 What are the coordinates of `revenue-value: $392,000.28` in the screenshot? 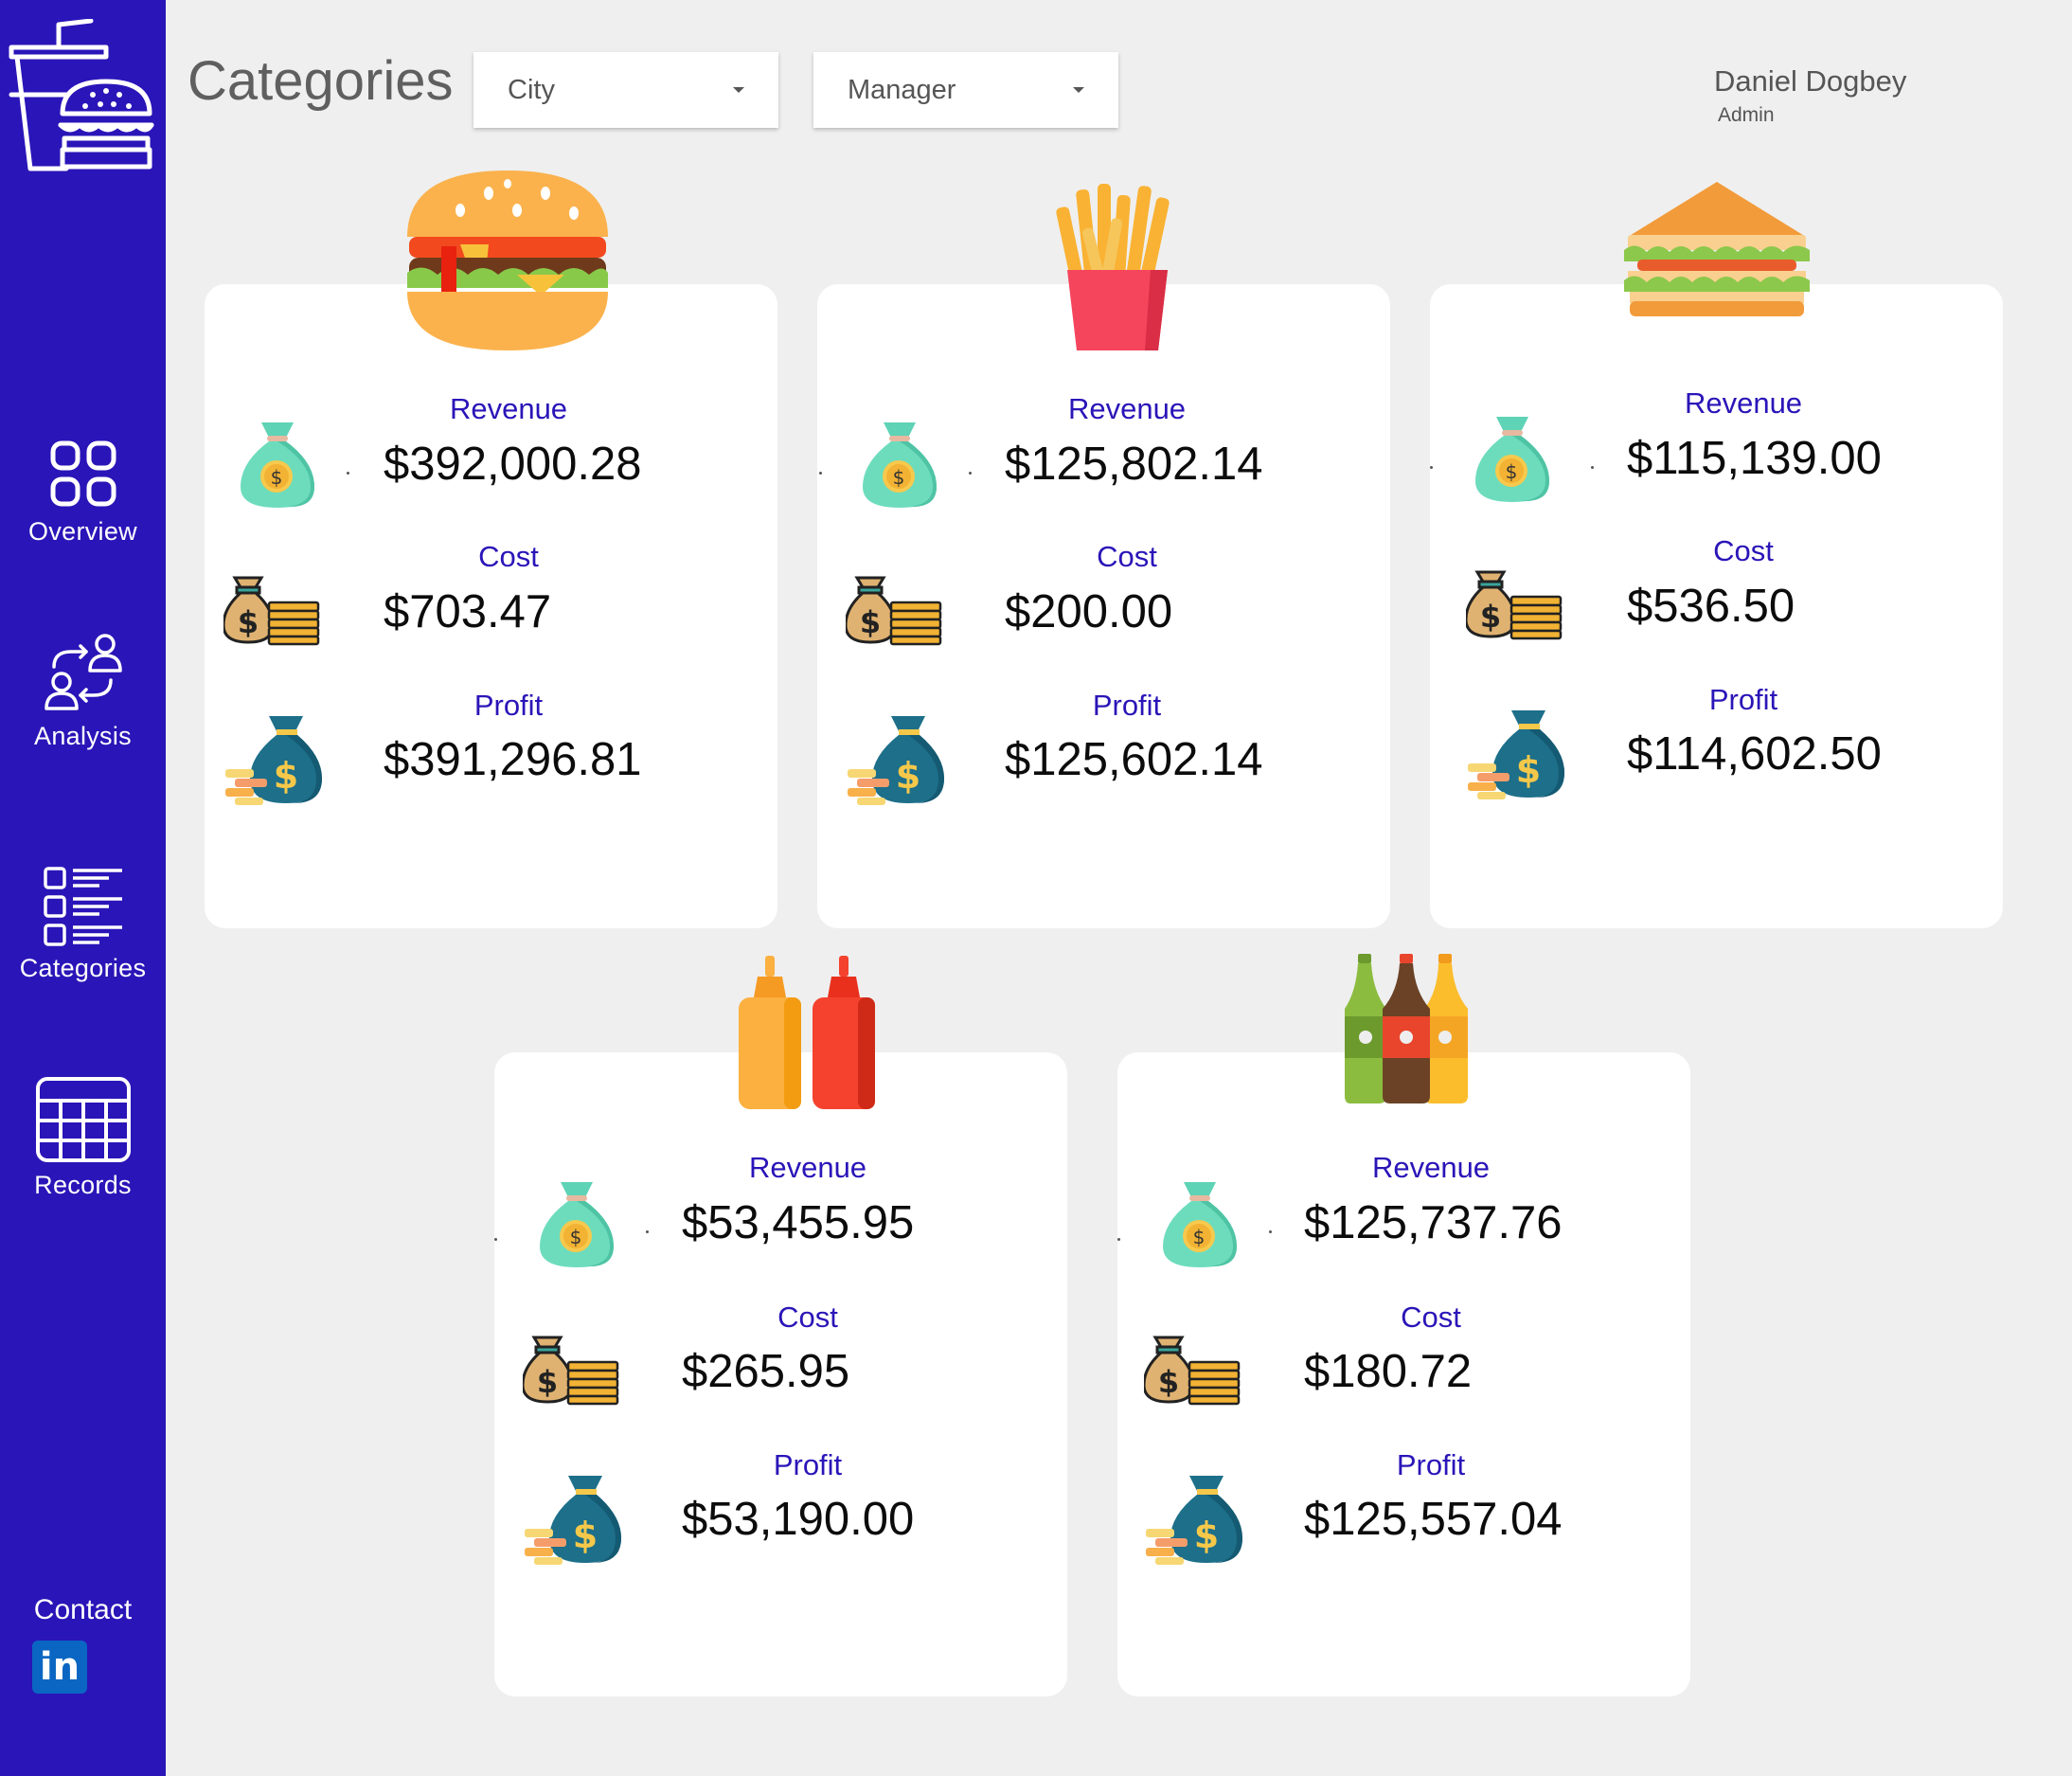 It's located at (513, 464).